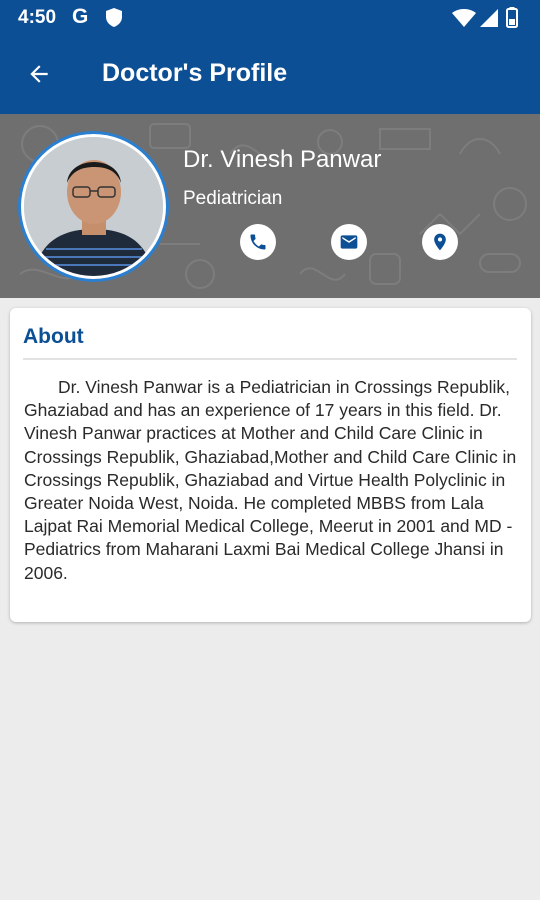  I want to click on mail-icon, so click(349, 242).